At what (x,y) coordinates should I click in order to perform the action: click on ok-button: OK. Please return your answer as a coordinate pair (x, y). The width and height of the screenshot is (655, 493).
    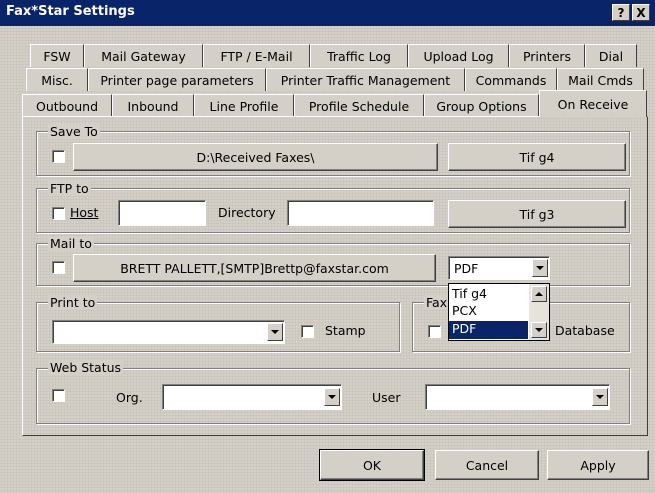
    Looking at the image, I should click on (372, 465).